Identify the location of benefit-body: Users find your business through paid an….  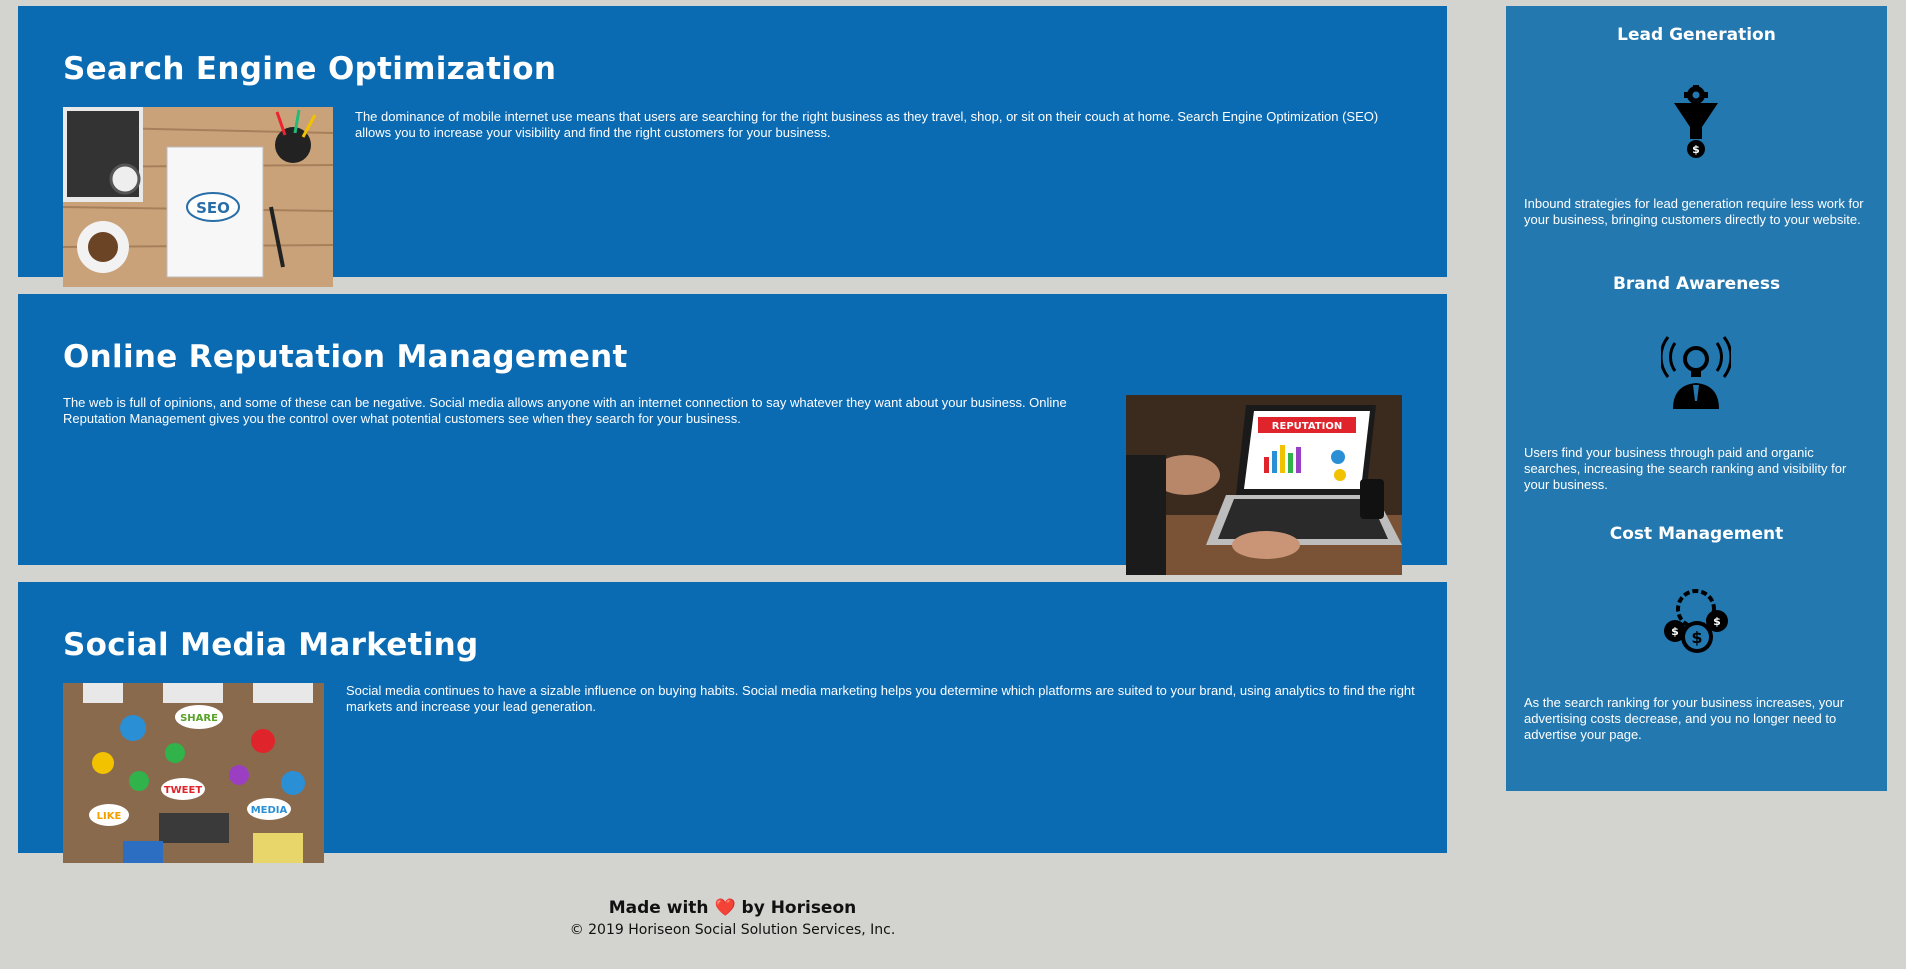
(1685, 468).